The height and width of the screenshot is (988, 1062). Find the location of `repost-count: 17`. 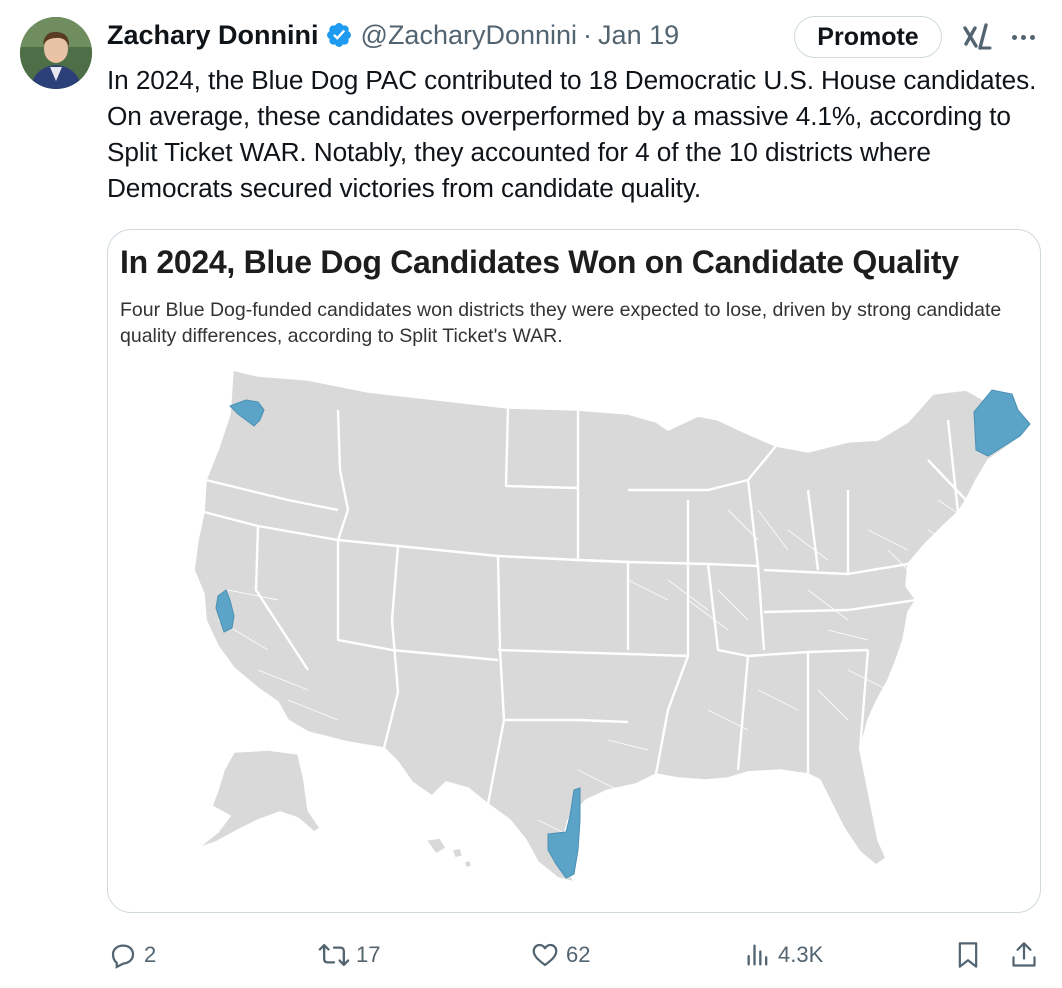

repost-count: 17 is located at coordinates (368, 954).